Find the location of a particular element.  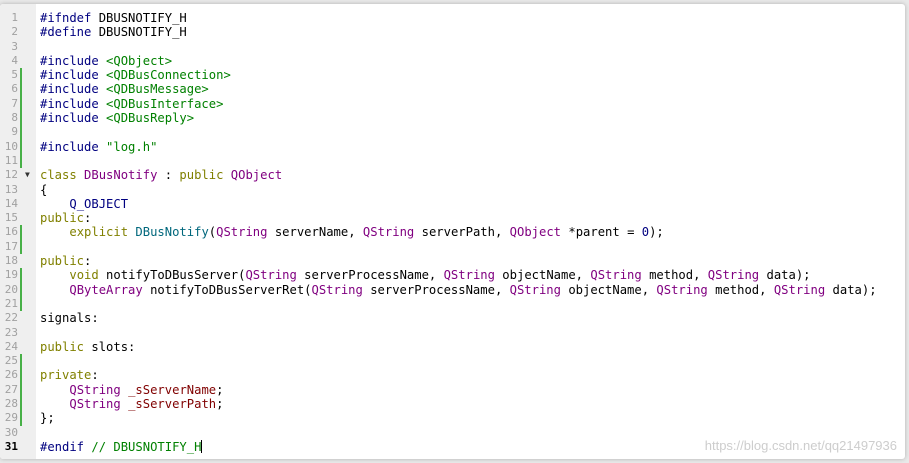

code-token: signals: is located at coordinates (69, 318).